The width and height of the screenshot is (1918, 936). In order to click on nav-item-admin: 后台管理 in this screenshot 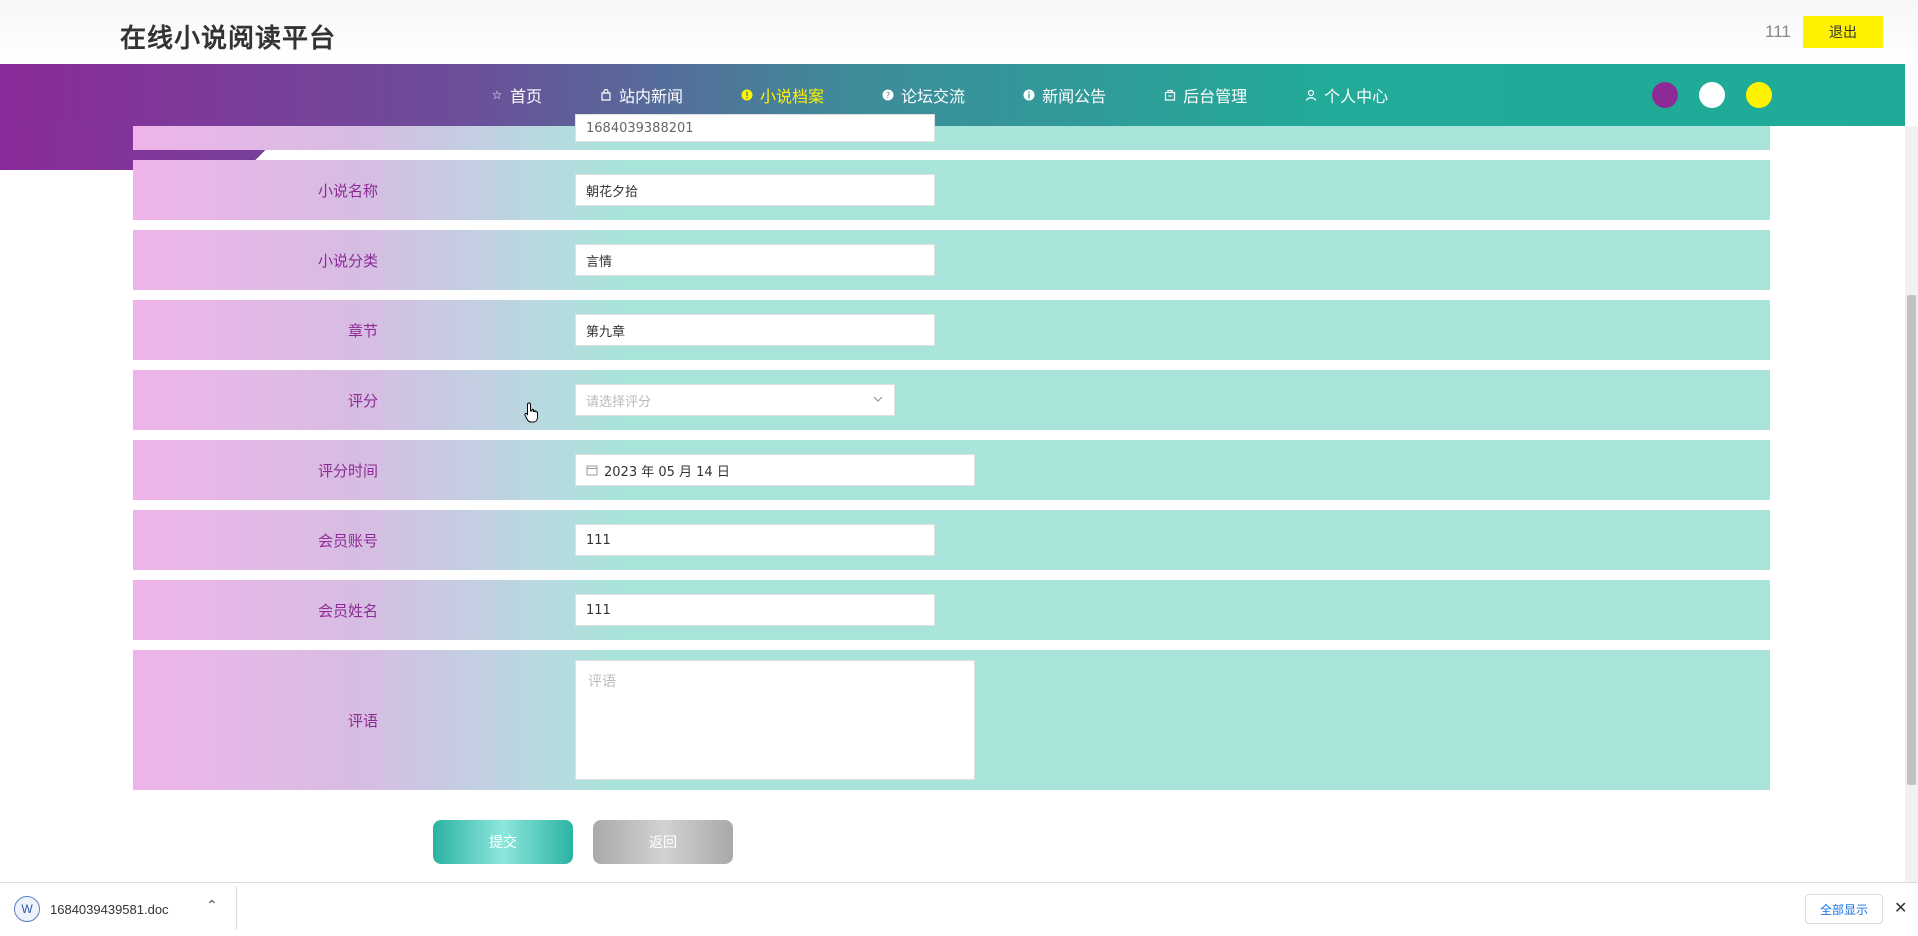, I will do `click(1205, 95)`.